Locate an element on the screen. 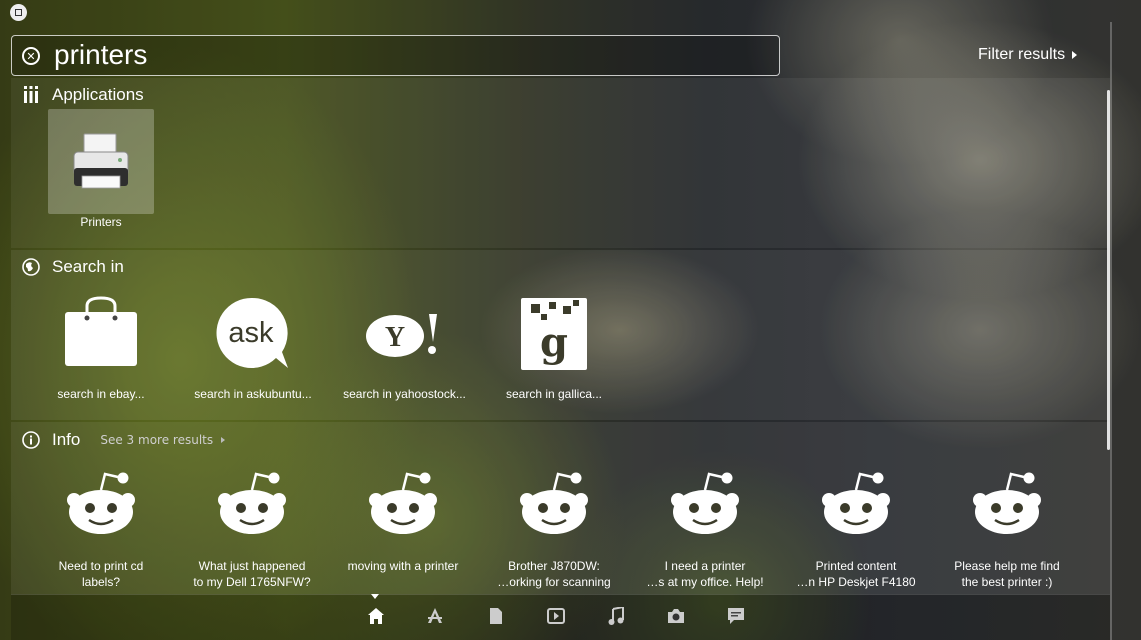 The width and height of the screenshot is (1141, 640). info-result-line2: …s at my office. Help! is located at coordinates (705, 582).